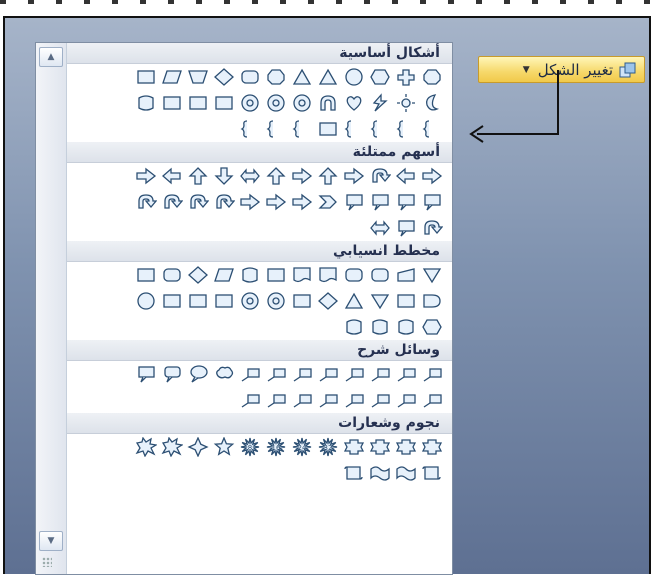 This screenshot has width=655, height=576. Describe the element at coordinates (276, 301) in the screenshot. I see `or-icon` at that location.